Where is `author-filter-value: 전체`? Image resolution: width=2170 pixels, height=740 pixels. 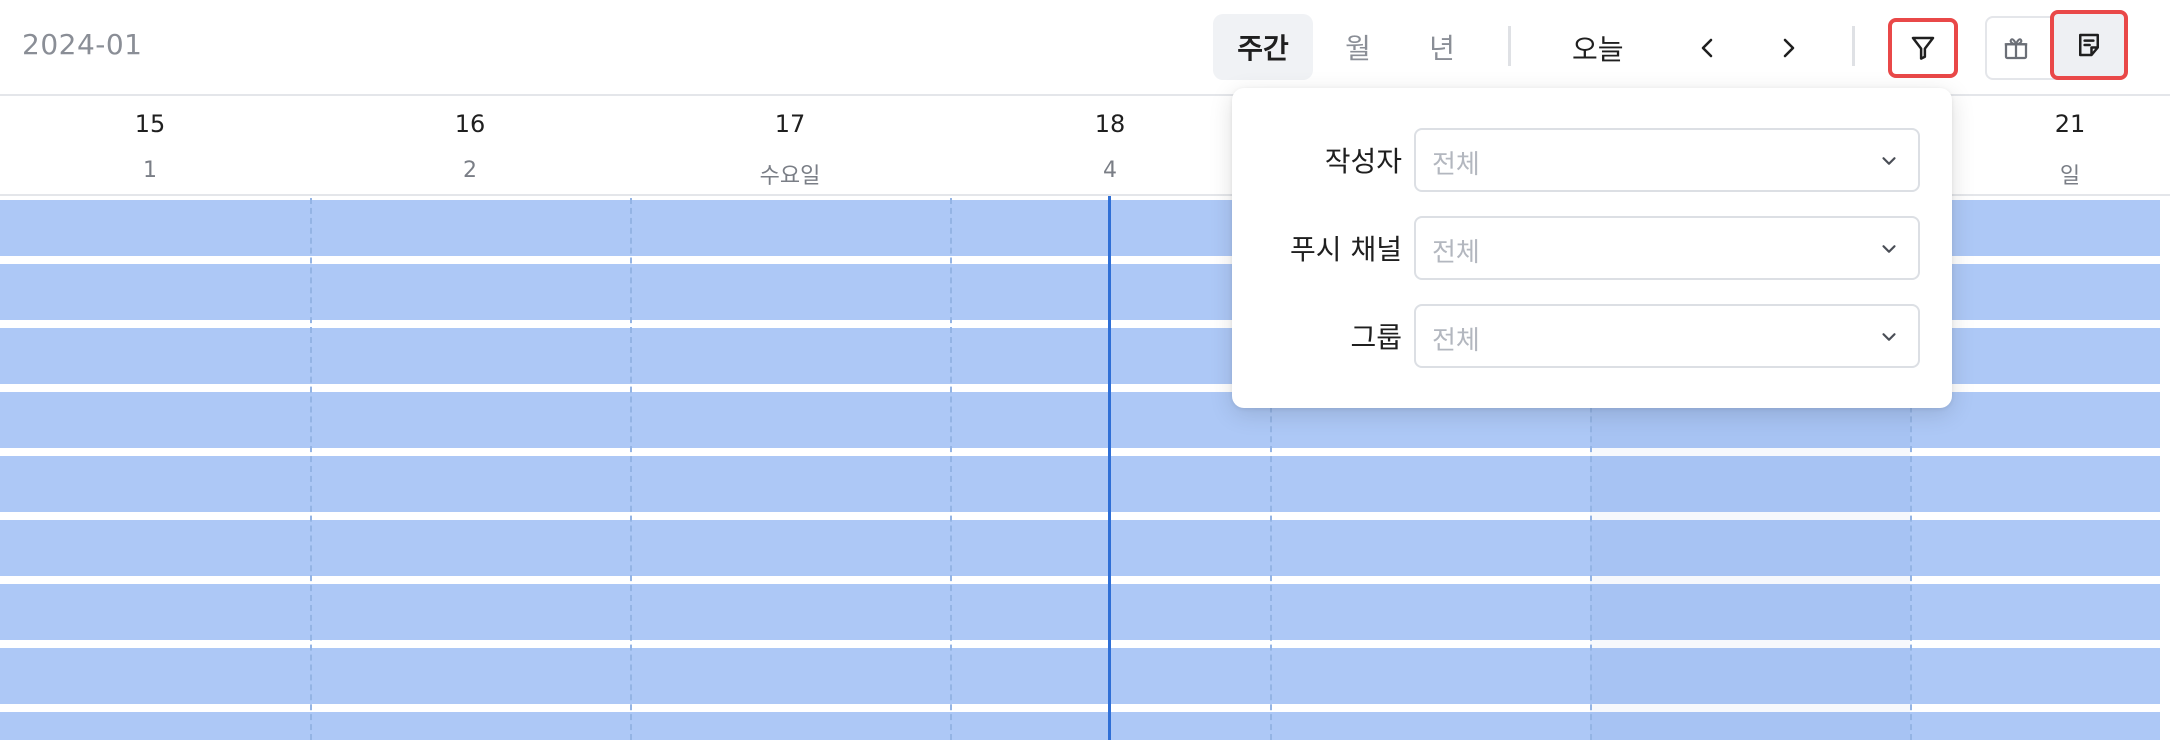
author-filter-value: 전체 is located at coordinates (1456, 165).